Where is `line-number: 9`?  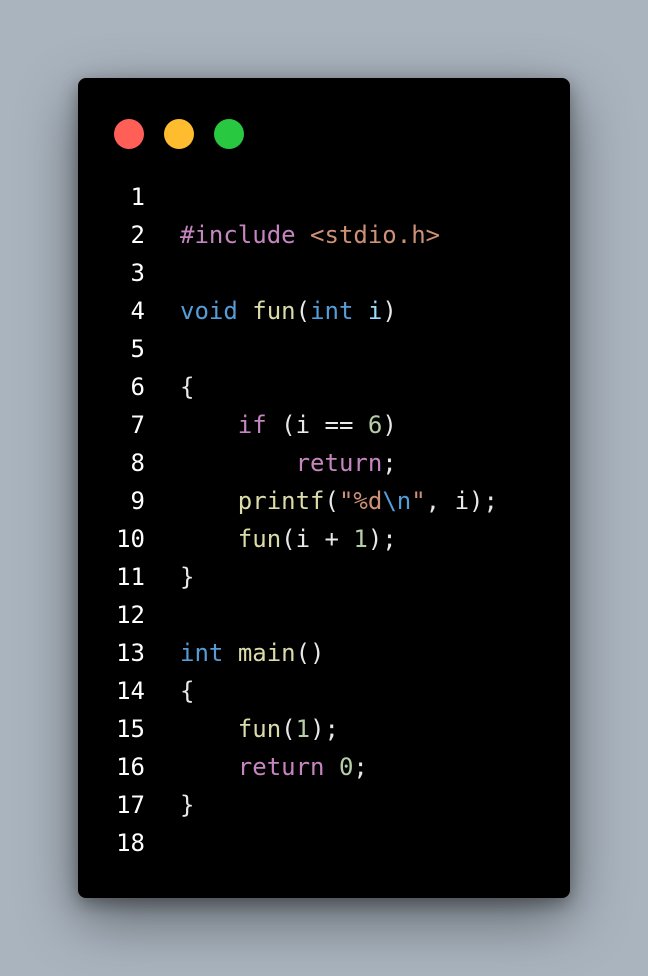 line-number: 9 is located at coordinates (137, 501).